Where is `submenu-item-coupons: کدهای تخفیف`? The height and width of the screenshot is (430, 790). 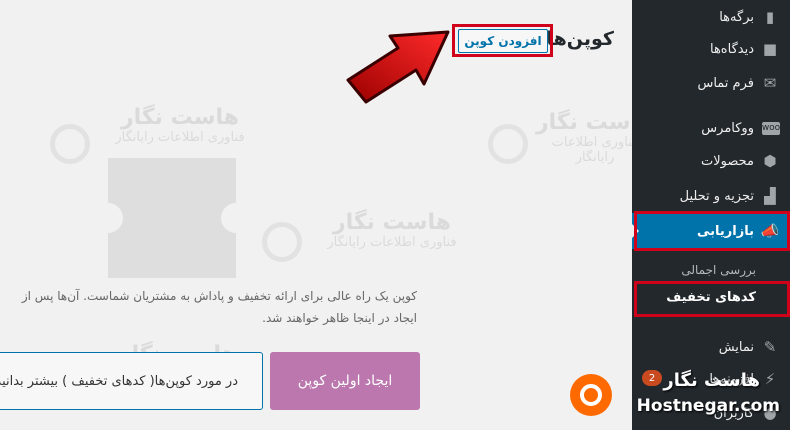
submenu-item-coupons: کدهای تخفیف is located at coordinates (711, 297).